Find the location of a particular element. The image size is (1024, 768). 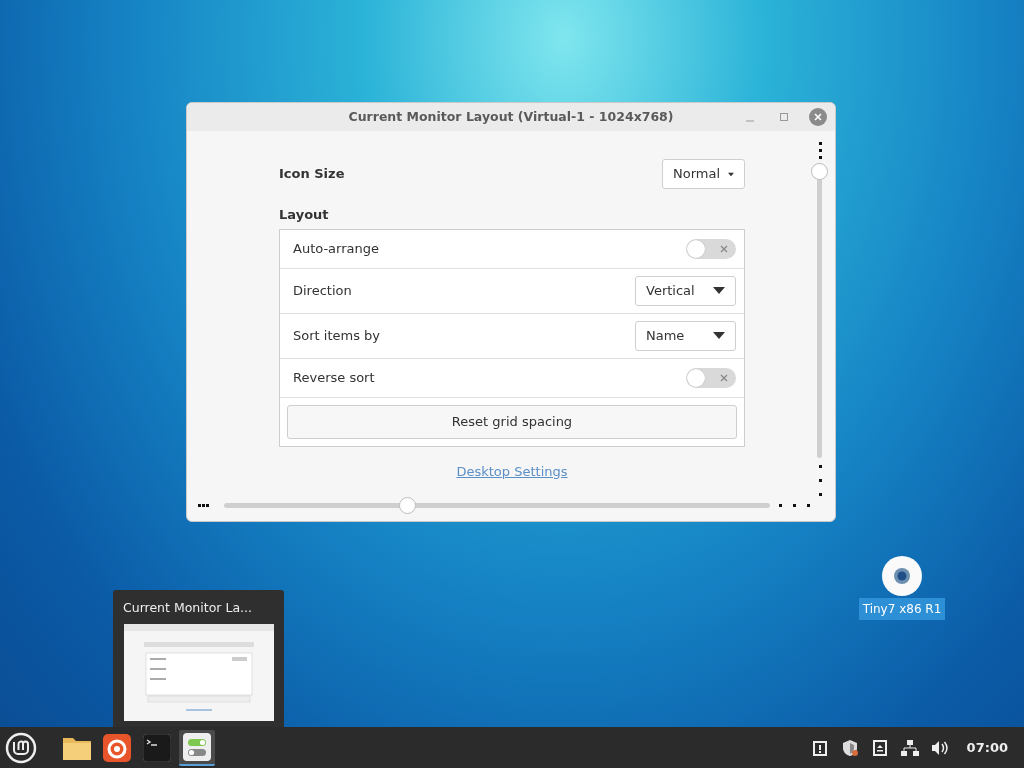

shield-icon is located at coordinates (849, 747).